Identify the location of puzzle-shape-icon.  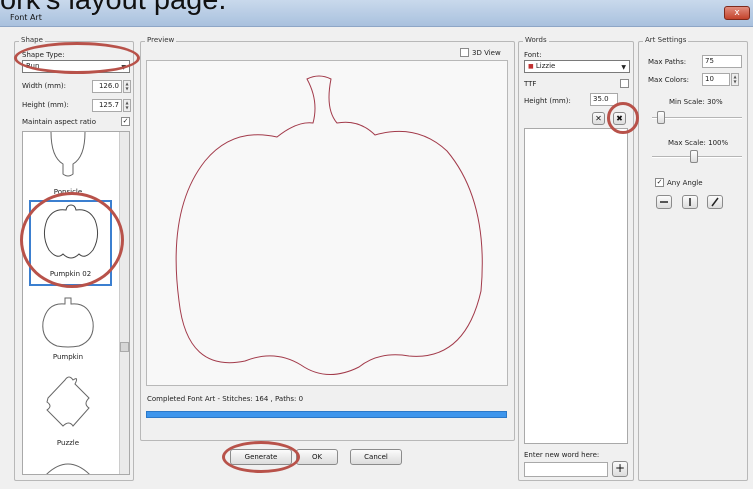
(68, 401).